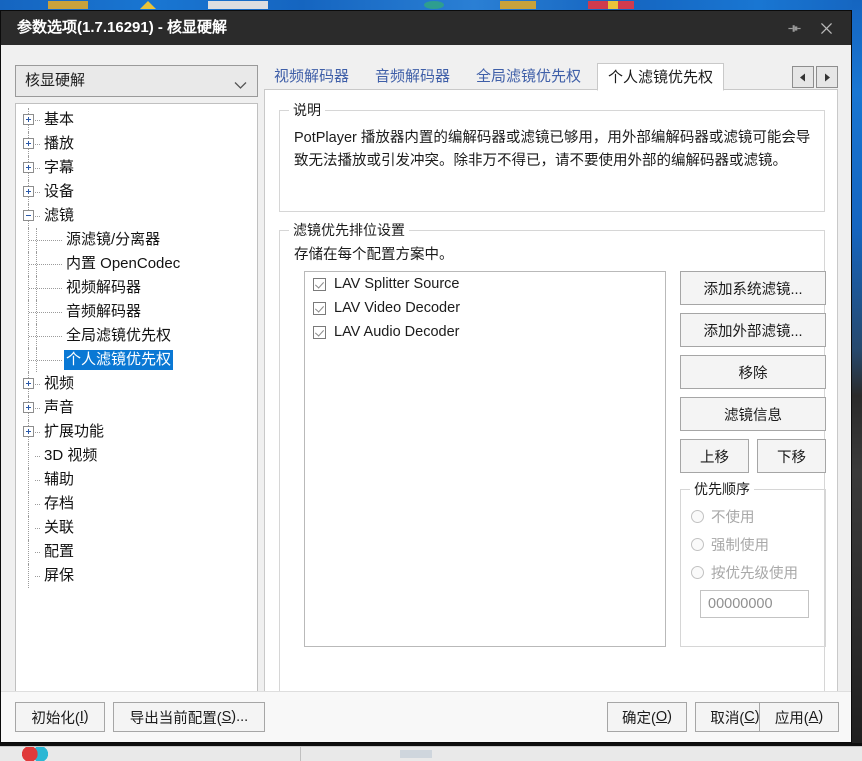  I want to click on filter-list-item: LAV Audio Decoder, so click(485, 332).